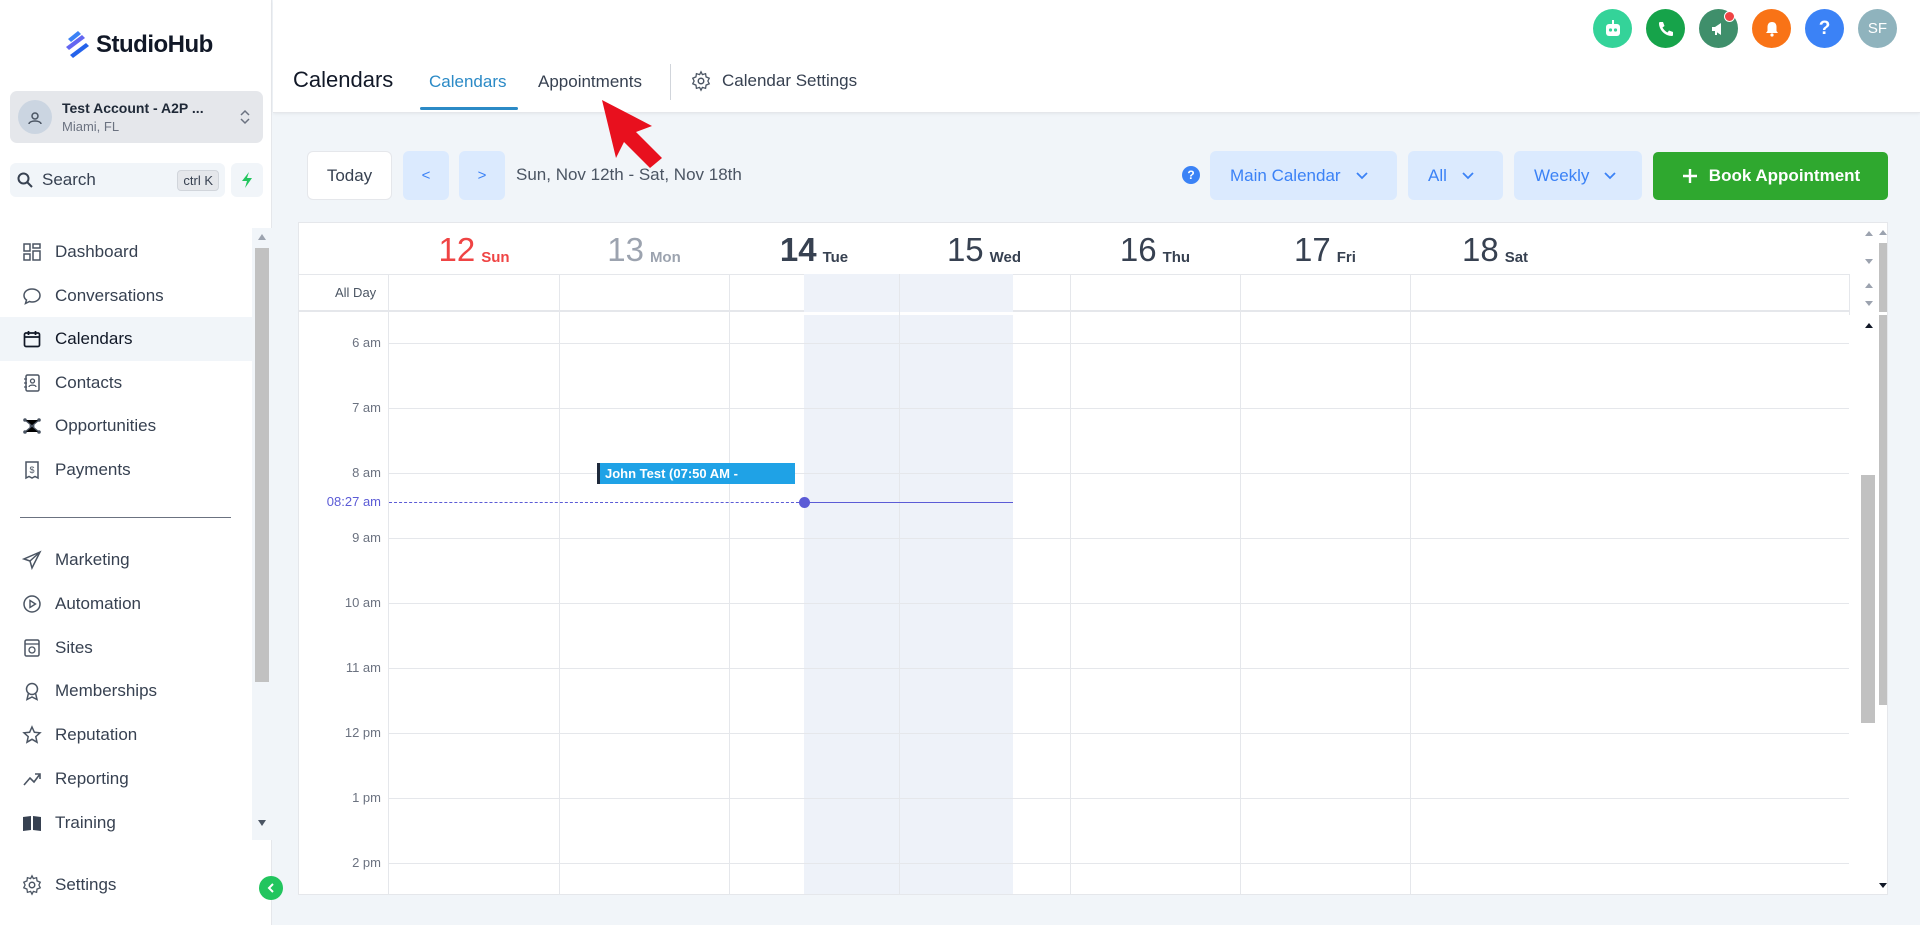  I want to click on header-scroll-controls, so click(1868, 267).